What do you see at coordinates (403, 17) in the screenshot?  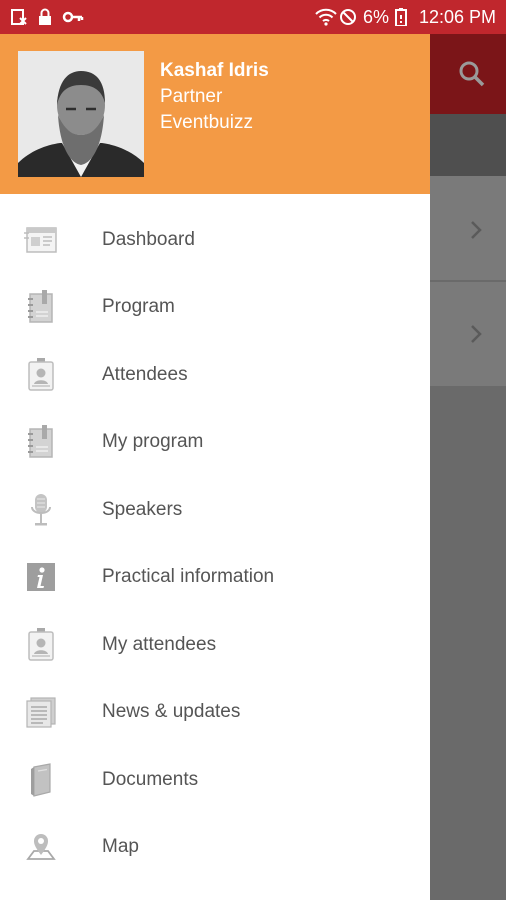 I see `battery-icon` at bounding box center [403, 17].